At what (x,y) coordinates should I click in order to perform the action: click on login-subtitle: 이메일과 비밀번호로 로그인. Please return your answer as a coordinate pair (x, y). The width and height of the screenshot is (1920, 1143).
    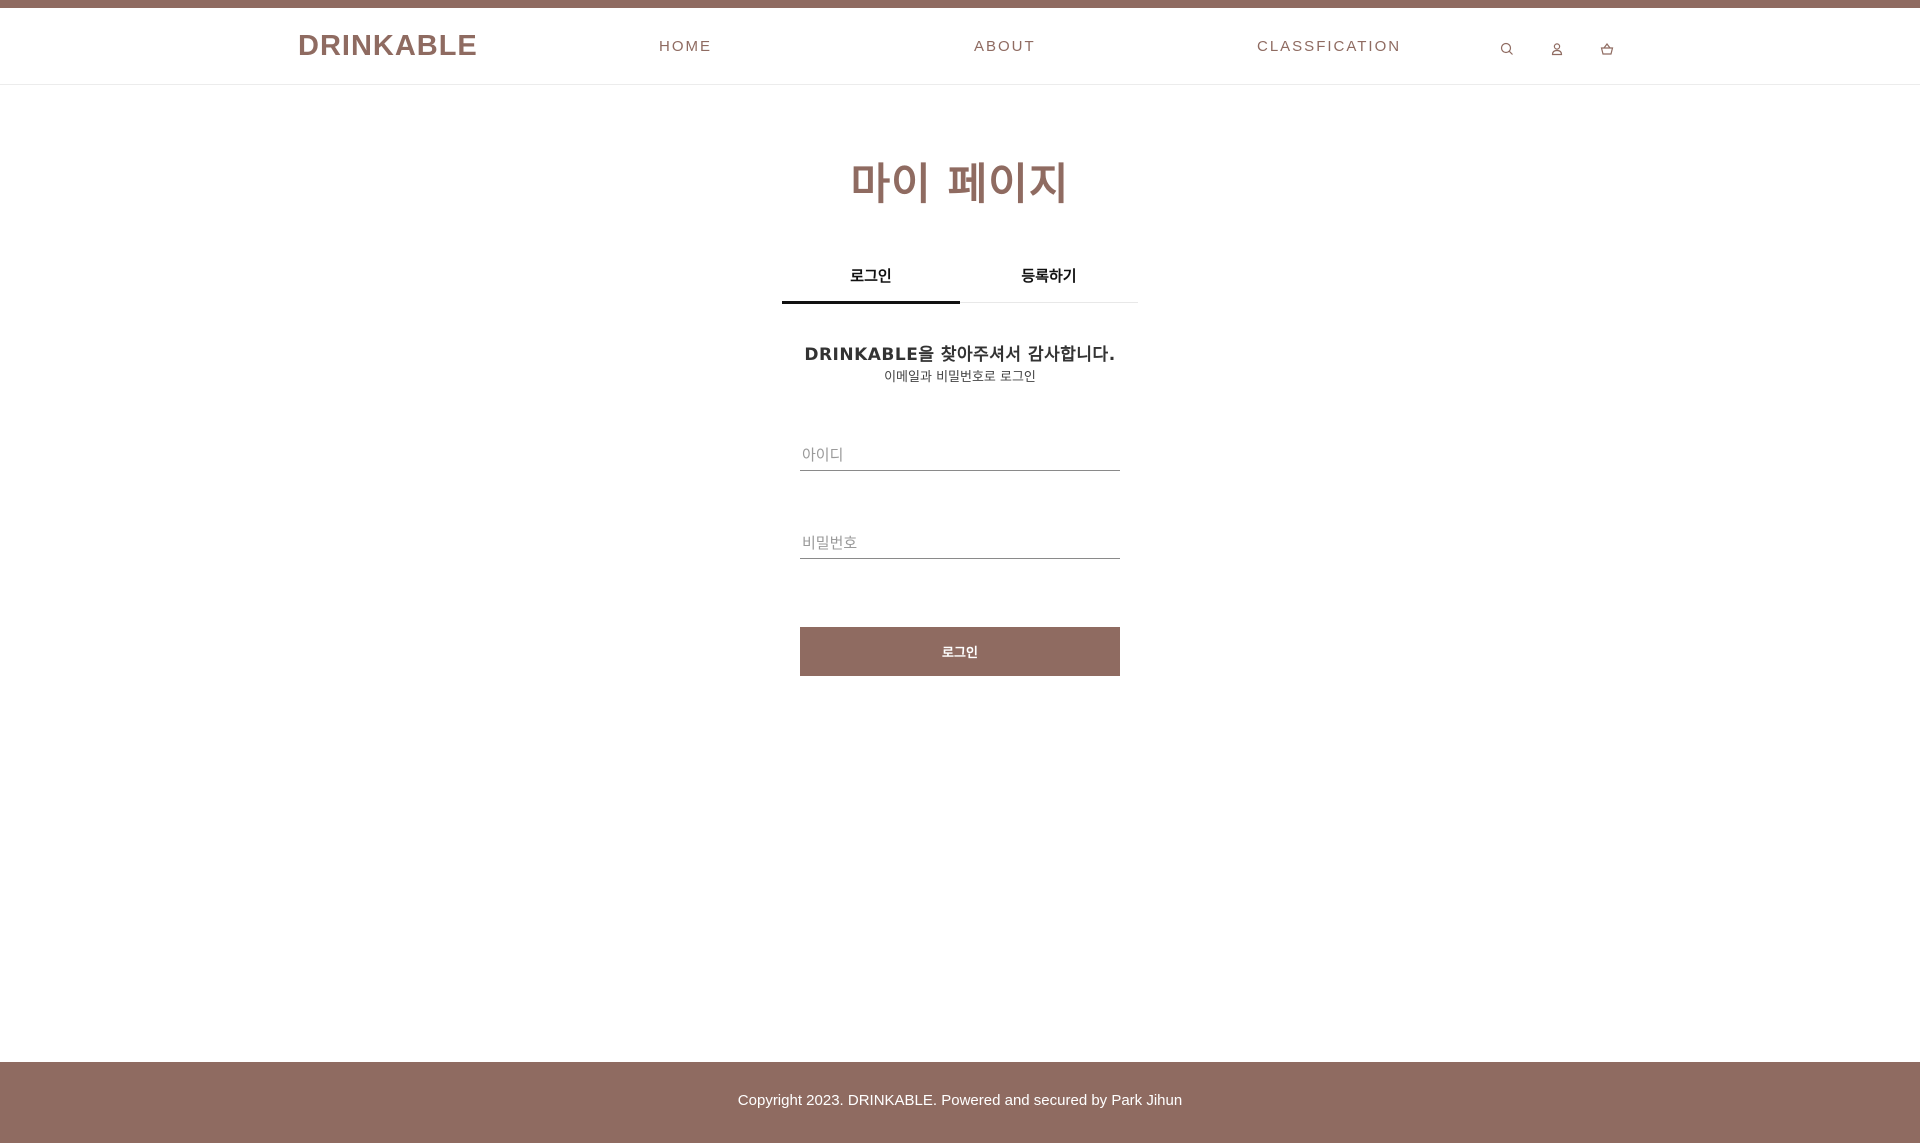
    Looking at the image, I should click on (960, 377).